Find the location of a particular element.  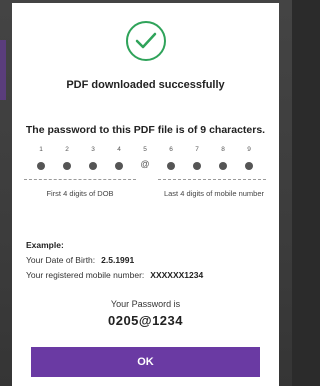

slot-9: 9 is located at coordinates (249, 158).